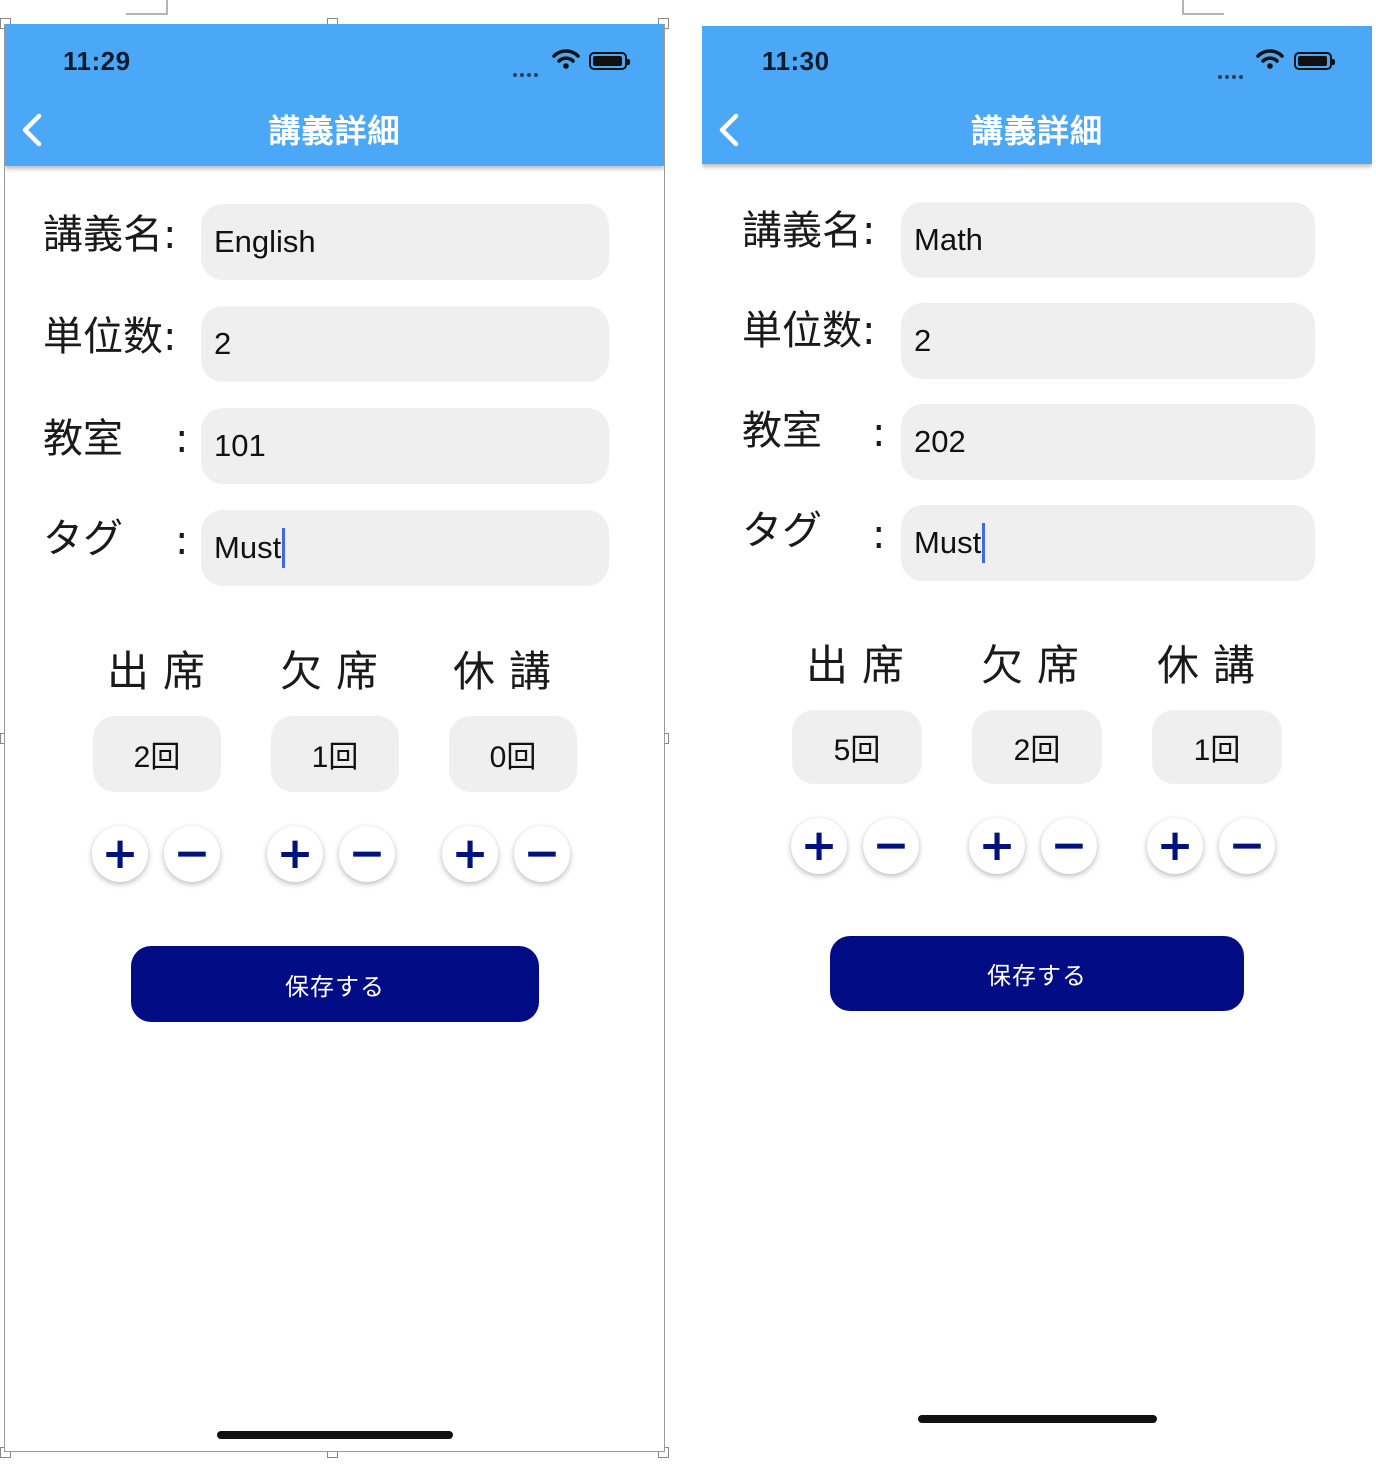 This screenshot has width=1376, height=1482. What do you see at coordinates (157, 754) in the screenshot?
I see `attendance-count: 2回` at bounding box center [157, 754].